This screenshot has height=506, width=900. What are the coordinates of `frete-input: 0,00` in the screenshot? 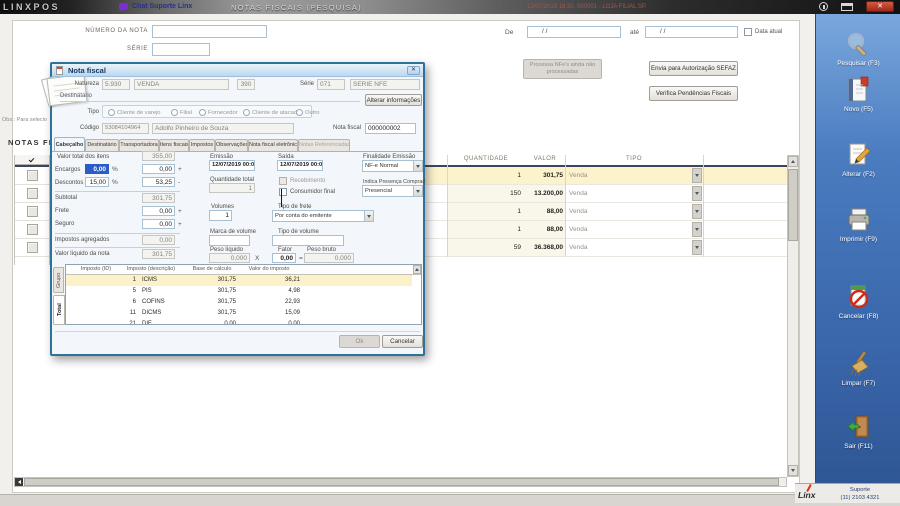 It's located at (158, 211).